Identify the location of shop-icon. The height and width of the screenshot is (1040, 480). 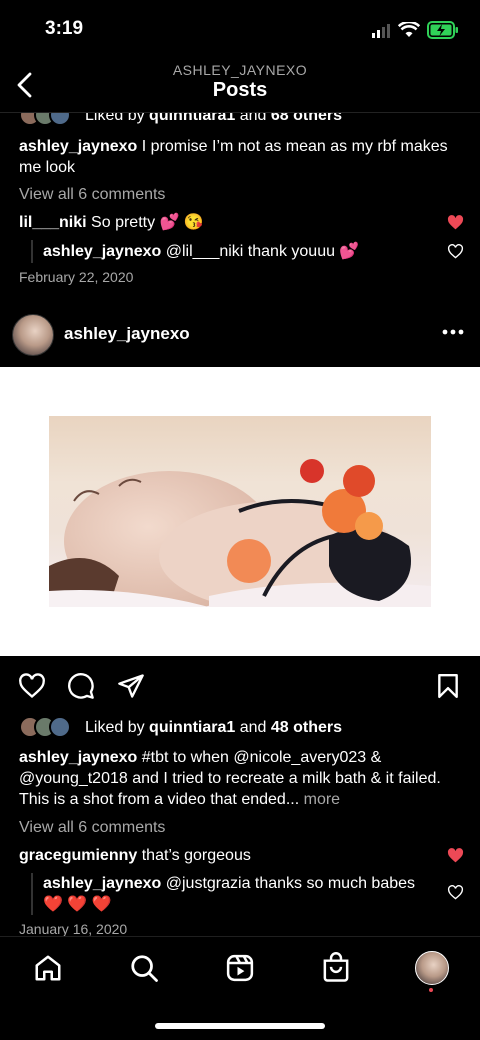
(336, 967).